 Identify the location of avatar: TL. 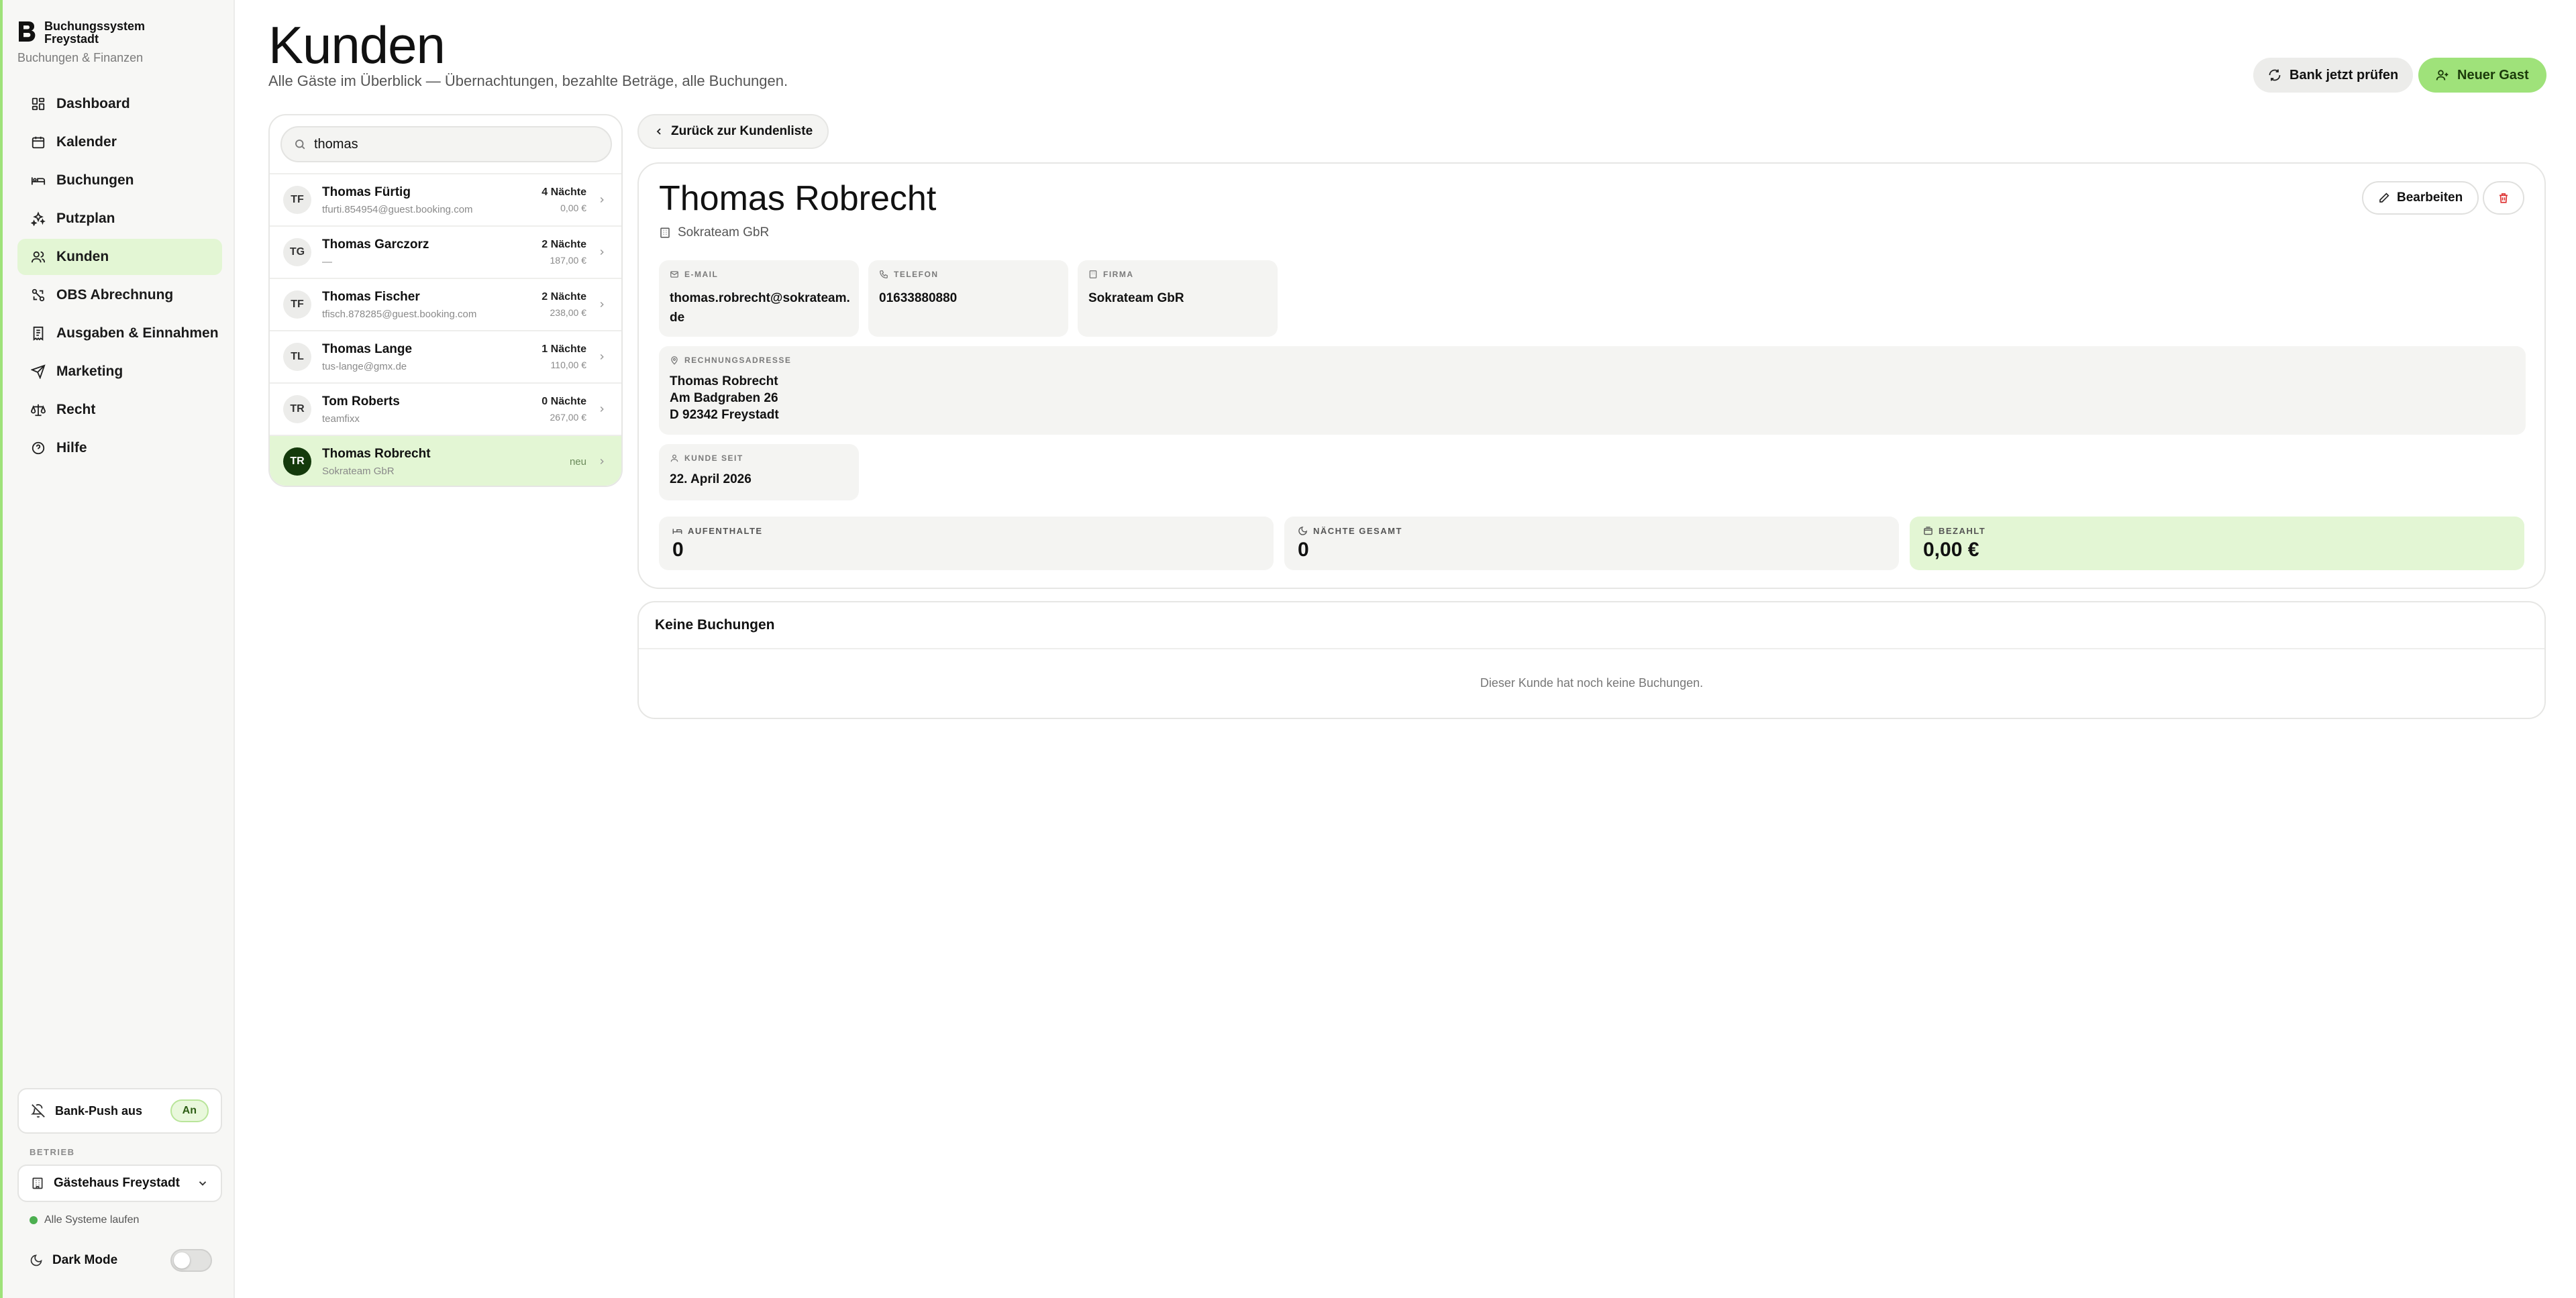
(297, 357).